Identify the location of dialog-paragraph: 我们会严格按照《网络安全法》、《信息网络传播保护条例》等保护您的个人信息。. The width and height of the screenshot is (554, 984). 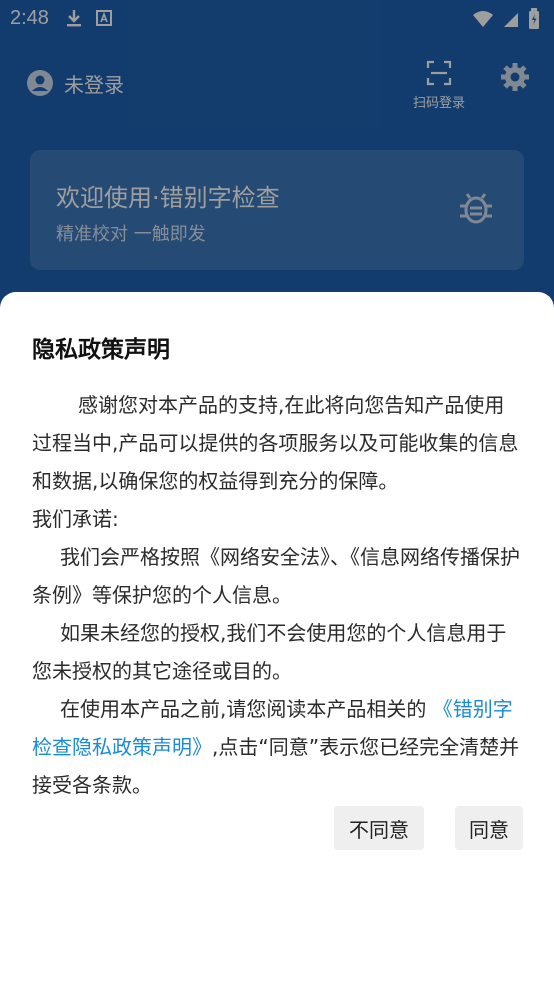
(276, 576).